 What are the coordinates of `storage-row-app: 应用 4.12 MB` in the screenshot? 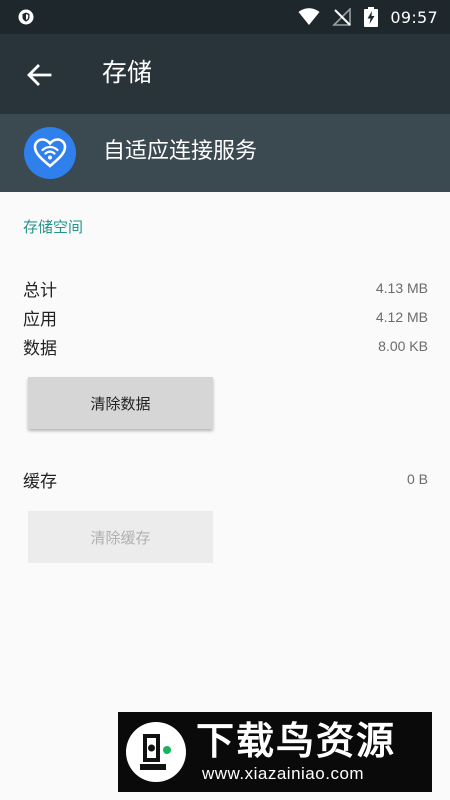 It's located at (225, 317).